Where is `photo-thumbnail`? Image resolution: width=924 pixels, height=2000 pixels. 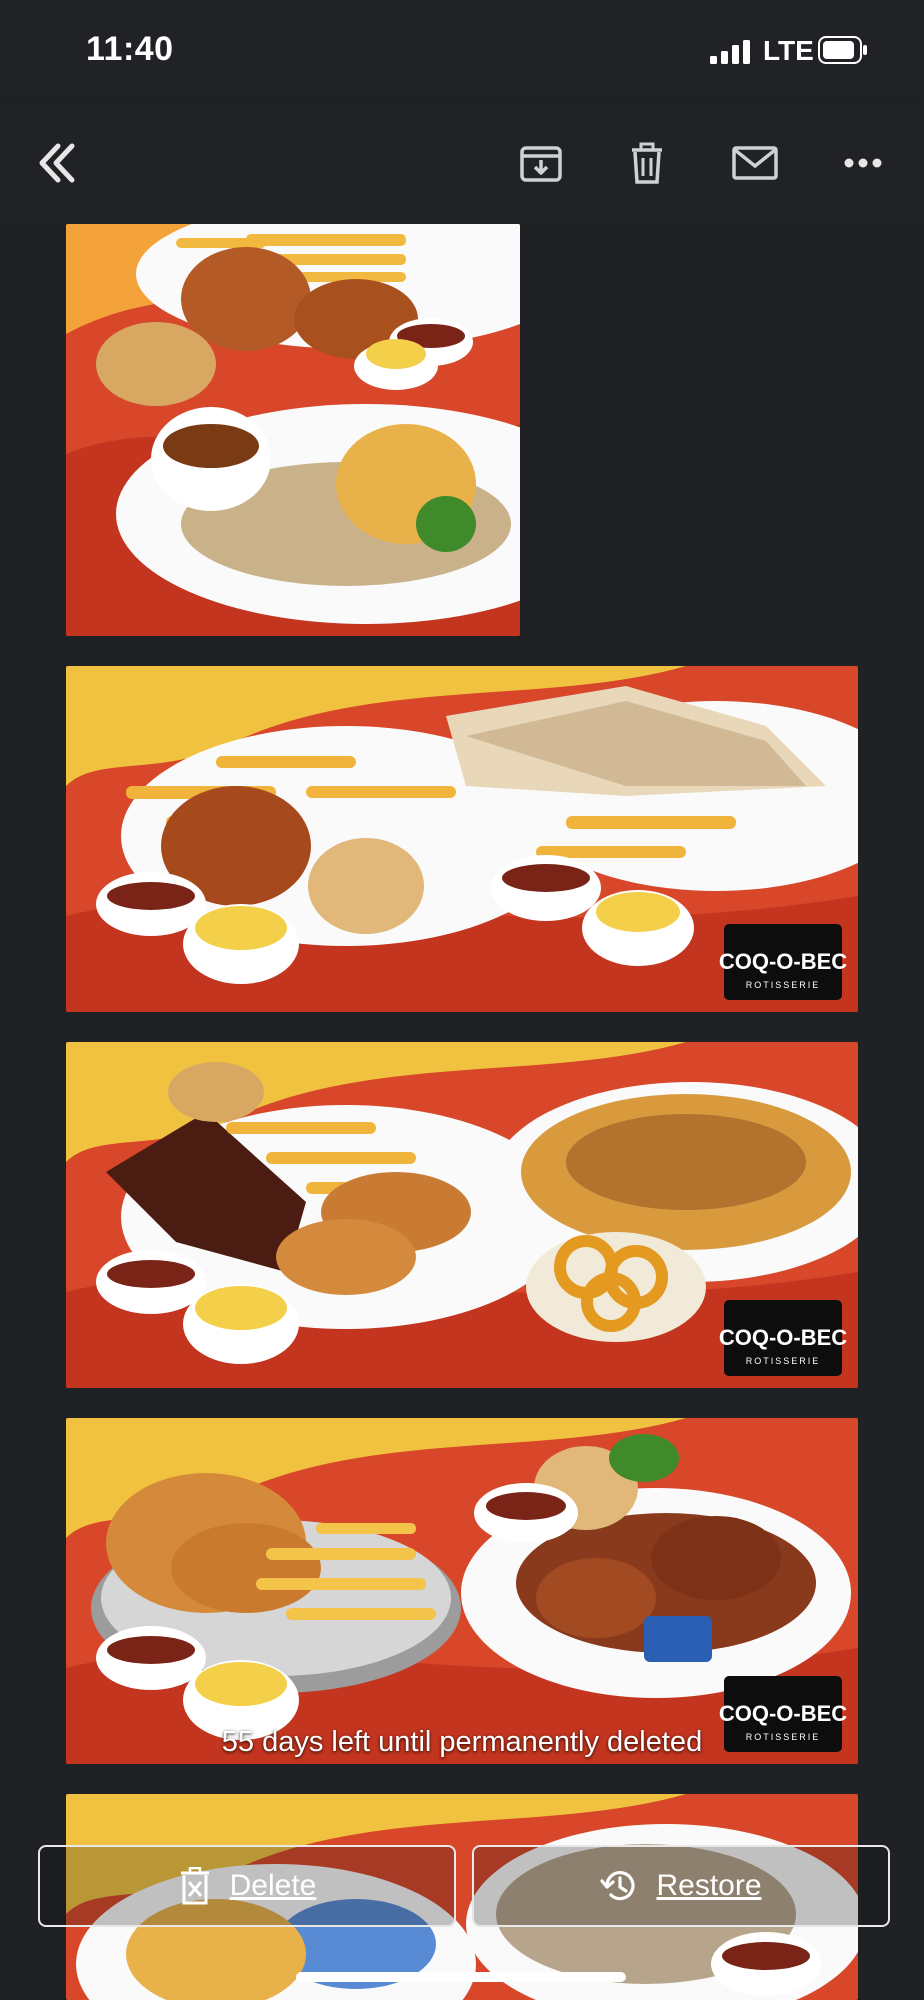
photo-thumbnail is located at coordinates (293, 430).